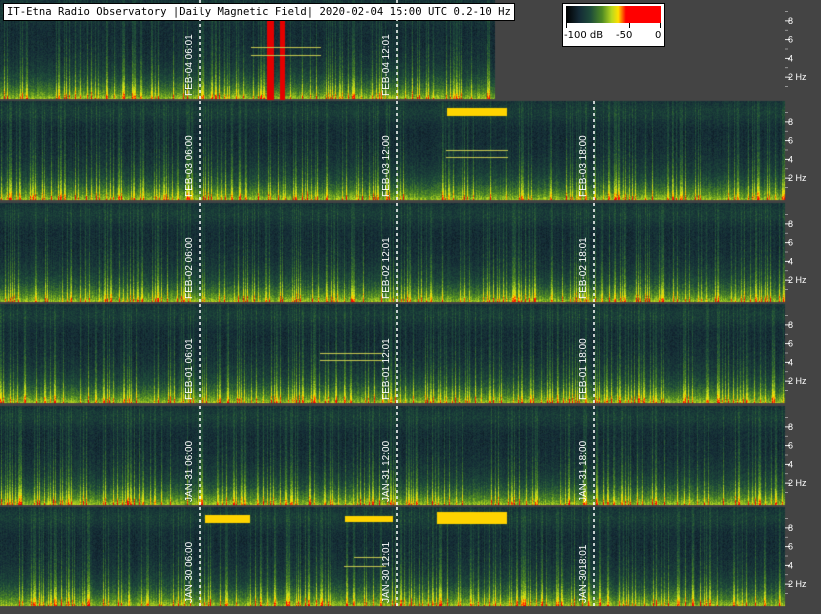  Describe the element at coordinates (189, 369) in the screenshot. I see `time-marker-label: FEB-01 06:01` at that location.